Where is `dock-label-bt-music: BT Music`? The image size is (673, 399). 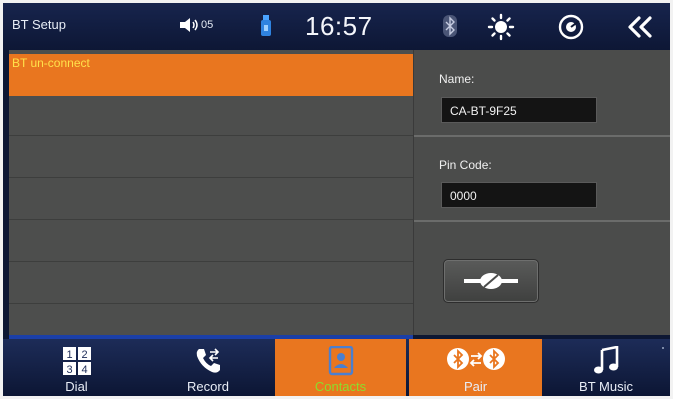
dock-label-bt-music: BT Music is located at coordinates (606, 386).